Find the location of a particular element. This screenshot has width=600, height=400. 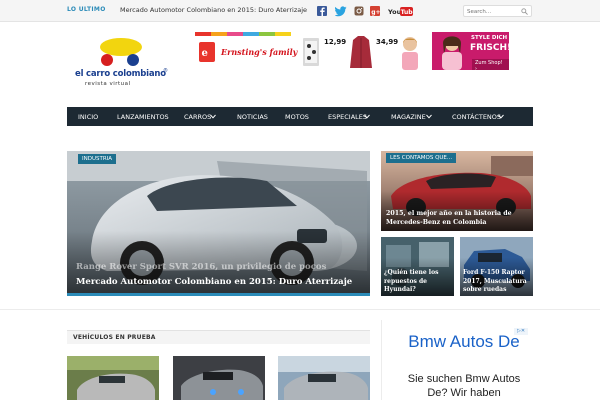

ad-brand-text: Ernsting's family is located at coordinates (259, 52).